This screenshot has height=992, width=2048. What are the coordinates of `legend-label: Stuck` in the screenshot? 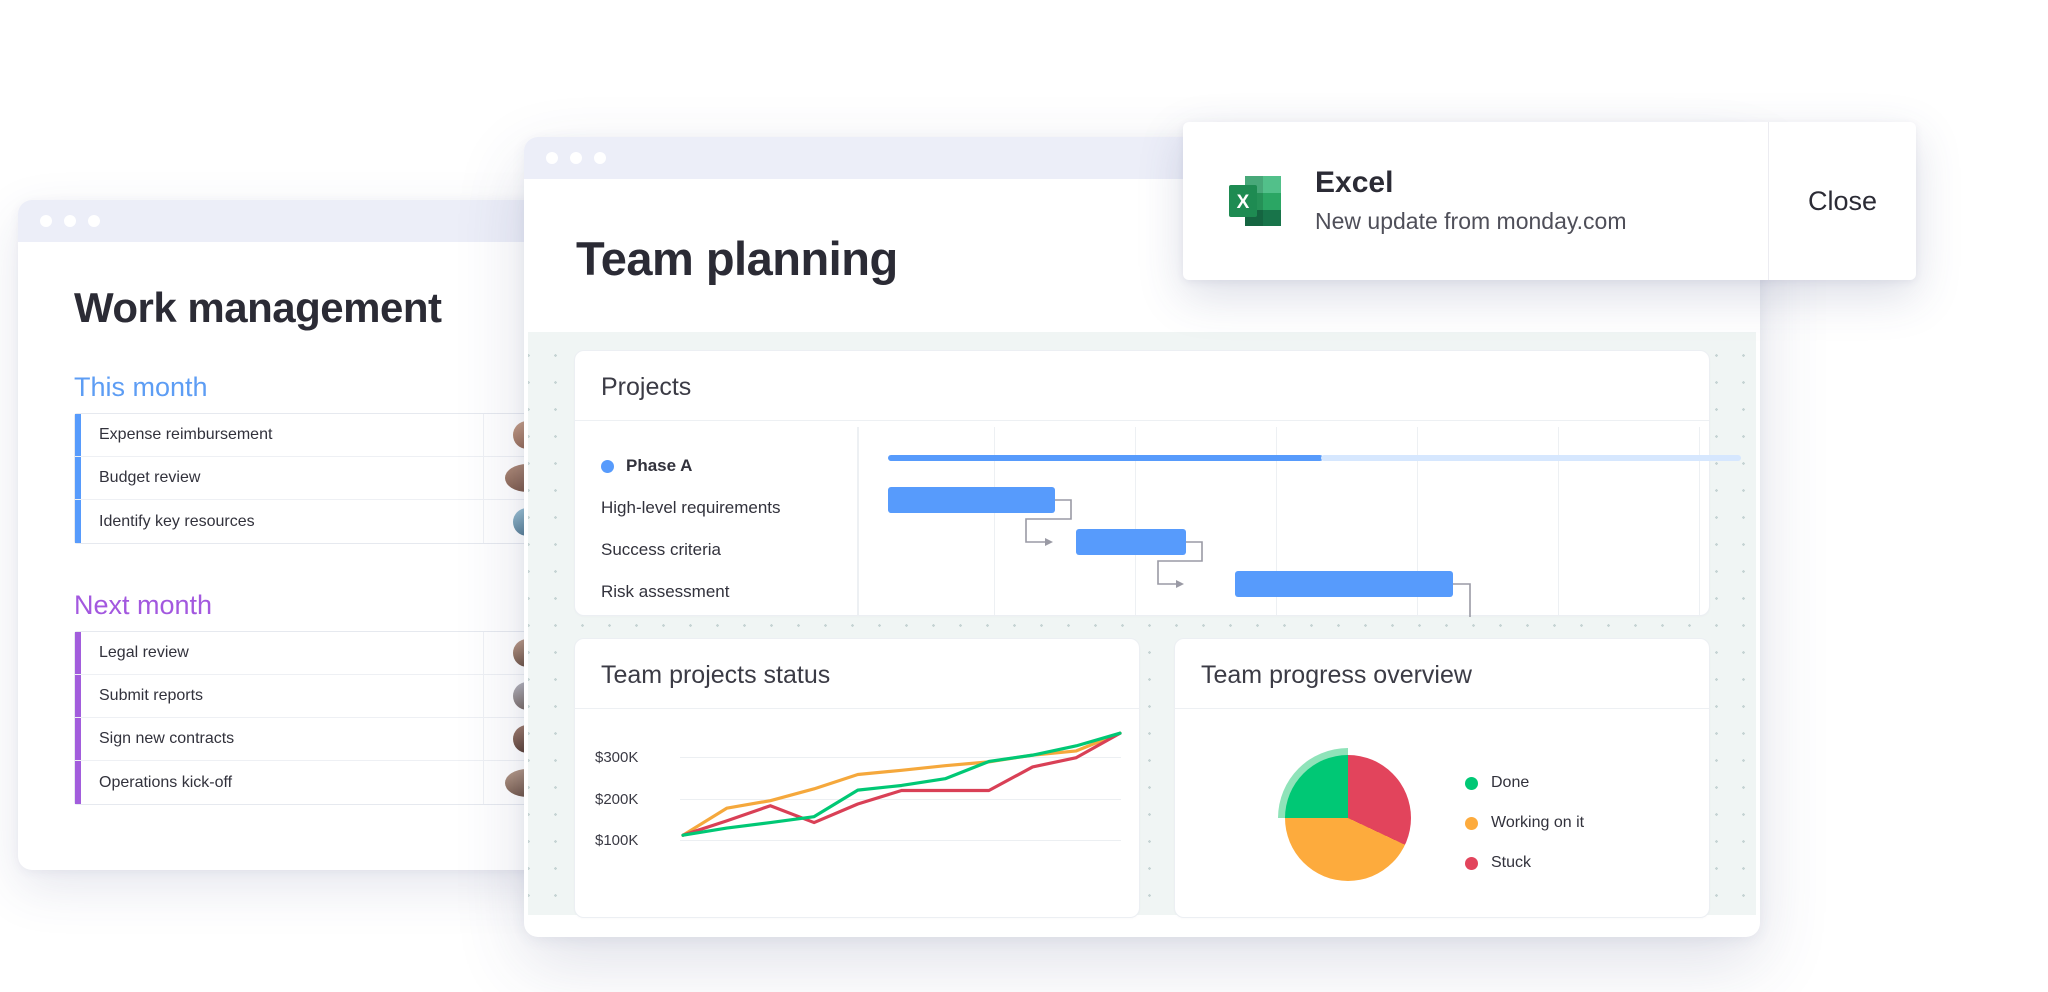 It's located at (1511, 862).